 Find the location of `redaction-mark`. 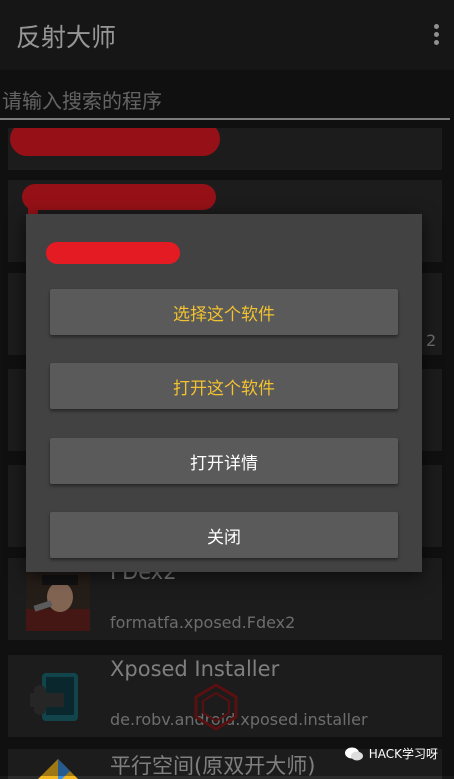

redaction-mark is located at coordinates (113, 253).